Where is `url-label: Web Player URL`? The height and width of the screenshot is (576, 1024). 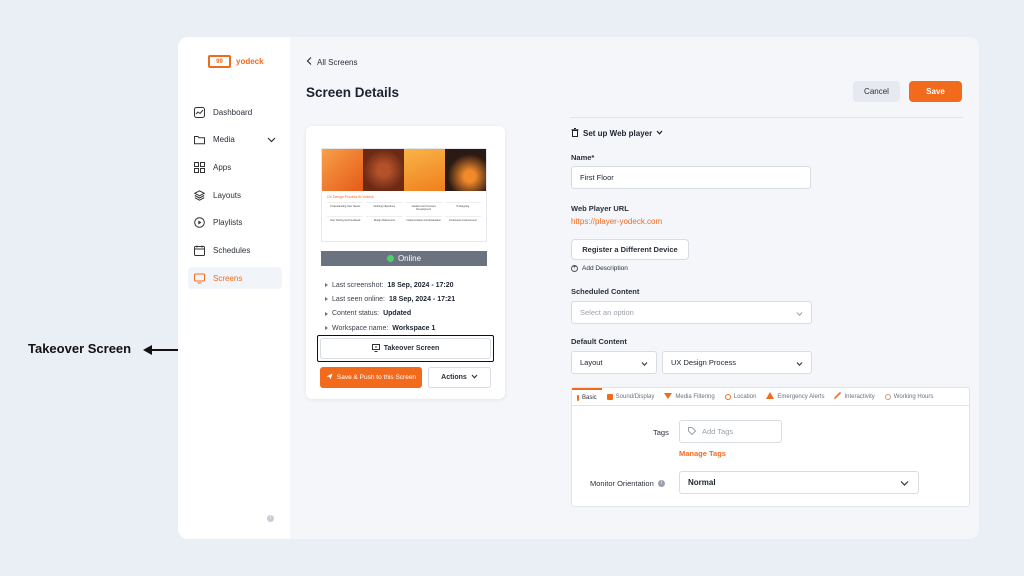
url-label: Web Player URL is located at coordinates (600, 208).